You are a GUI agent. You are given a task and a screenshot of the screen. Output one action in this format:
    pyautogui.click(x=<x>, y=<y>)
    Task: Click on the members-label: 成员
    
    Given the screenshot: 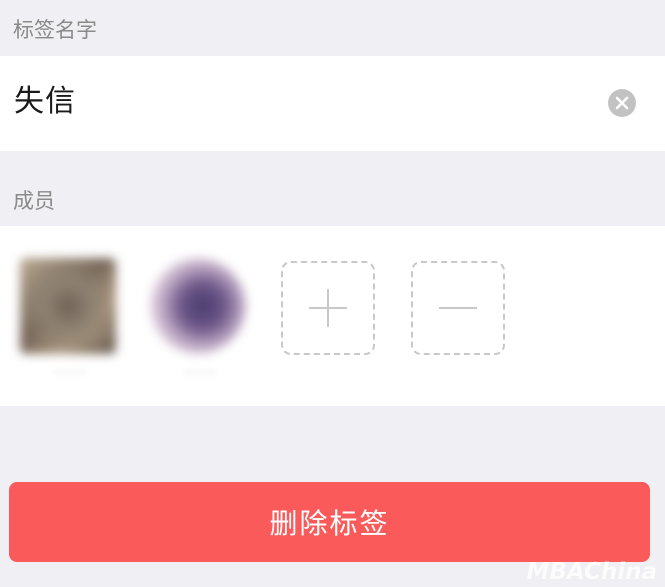 What is the action you would take?
    pyautogui.click(x=34, y=201)
    